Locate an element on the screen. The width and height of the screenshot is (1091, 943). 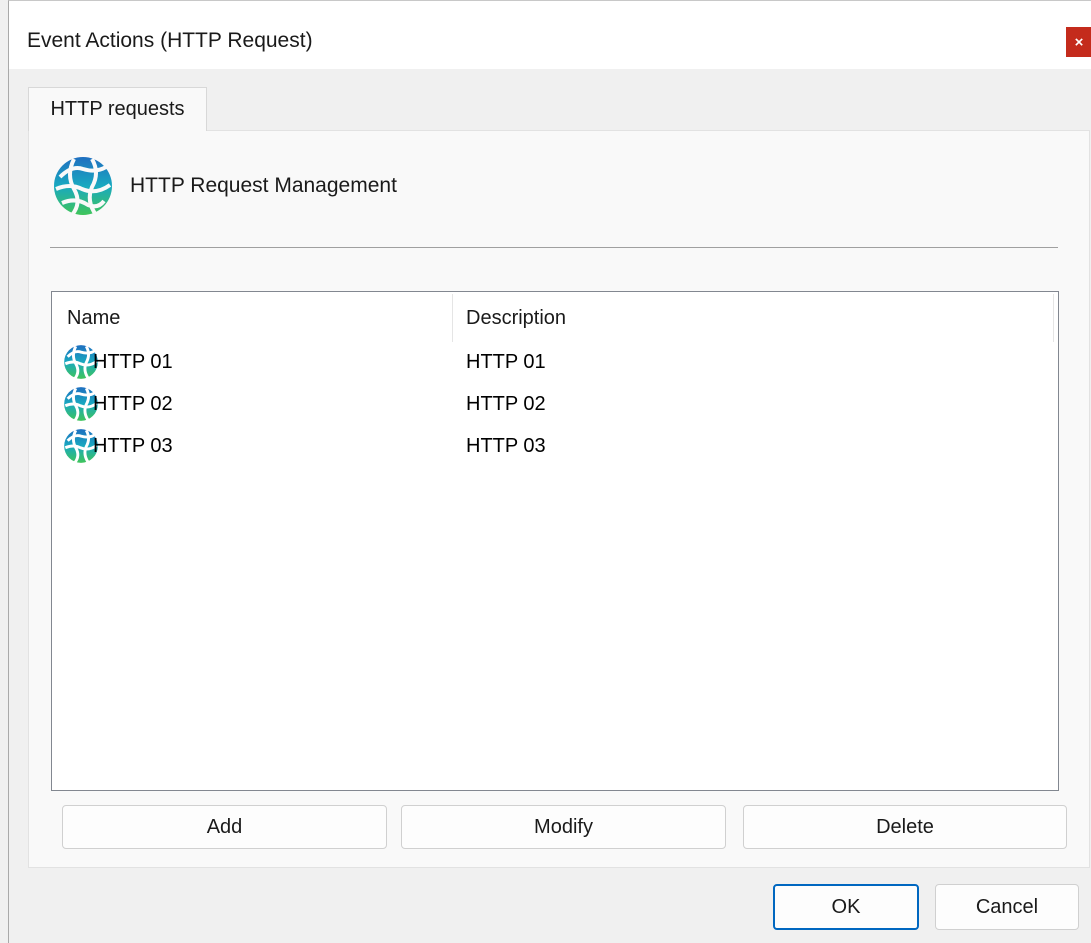
tab-label: HTTP requests is located at coordinates (117, 109).